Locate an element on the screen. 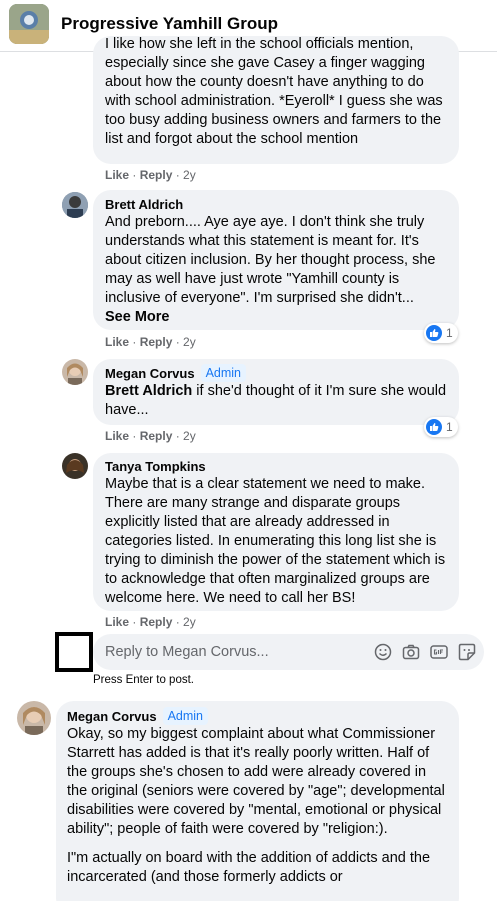 This screenshot has height=901, width=497. comment-author: Brett Aldrich is located at coordinates (276, 204).